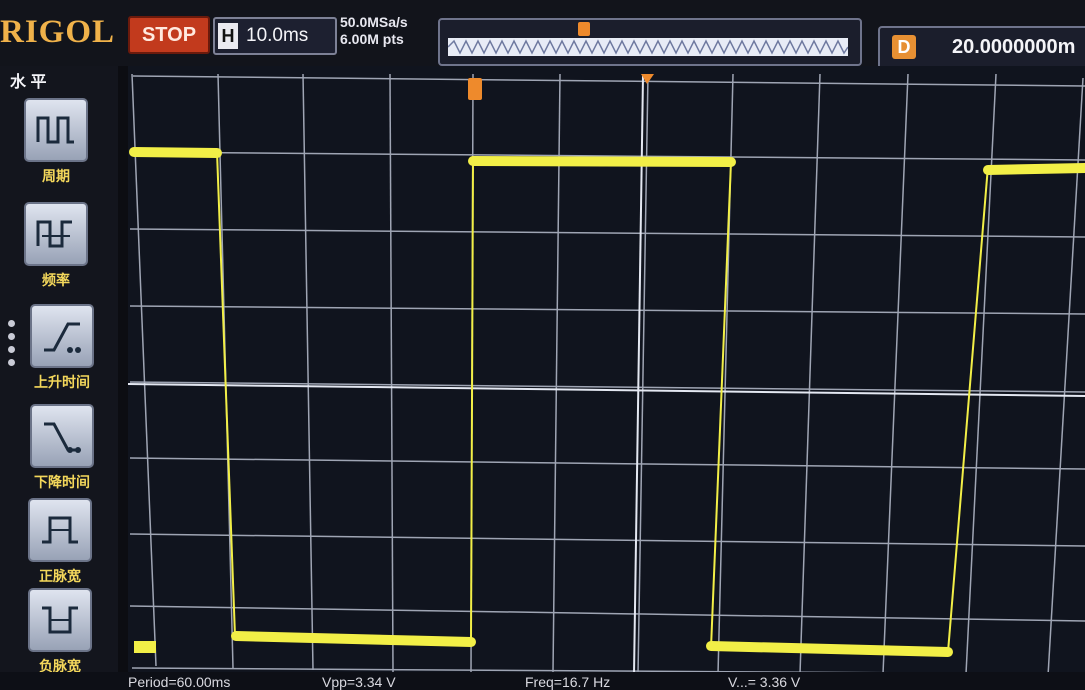  Describe the element at coordinates (56, 280) in the screenshot. I see `frequency-label: 频率` at that location.